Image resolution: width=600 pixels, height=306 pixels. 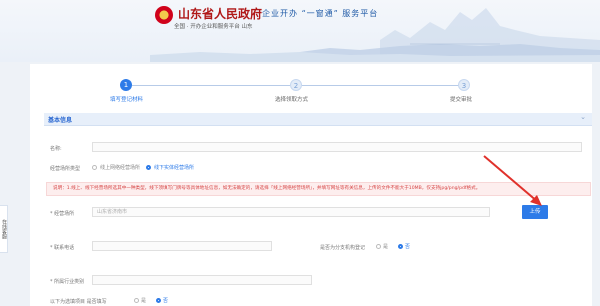 I want to click on business-type-radio-online, so click(x=94, y=167).